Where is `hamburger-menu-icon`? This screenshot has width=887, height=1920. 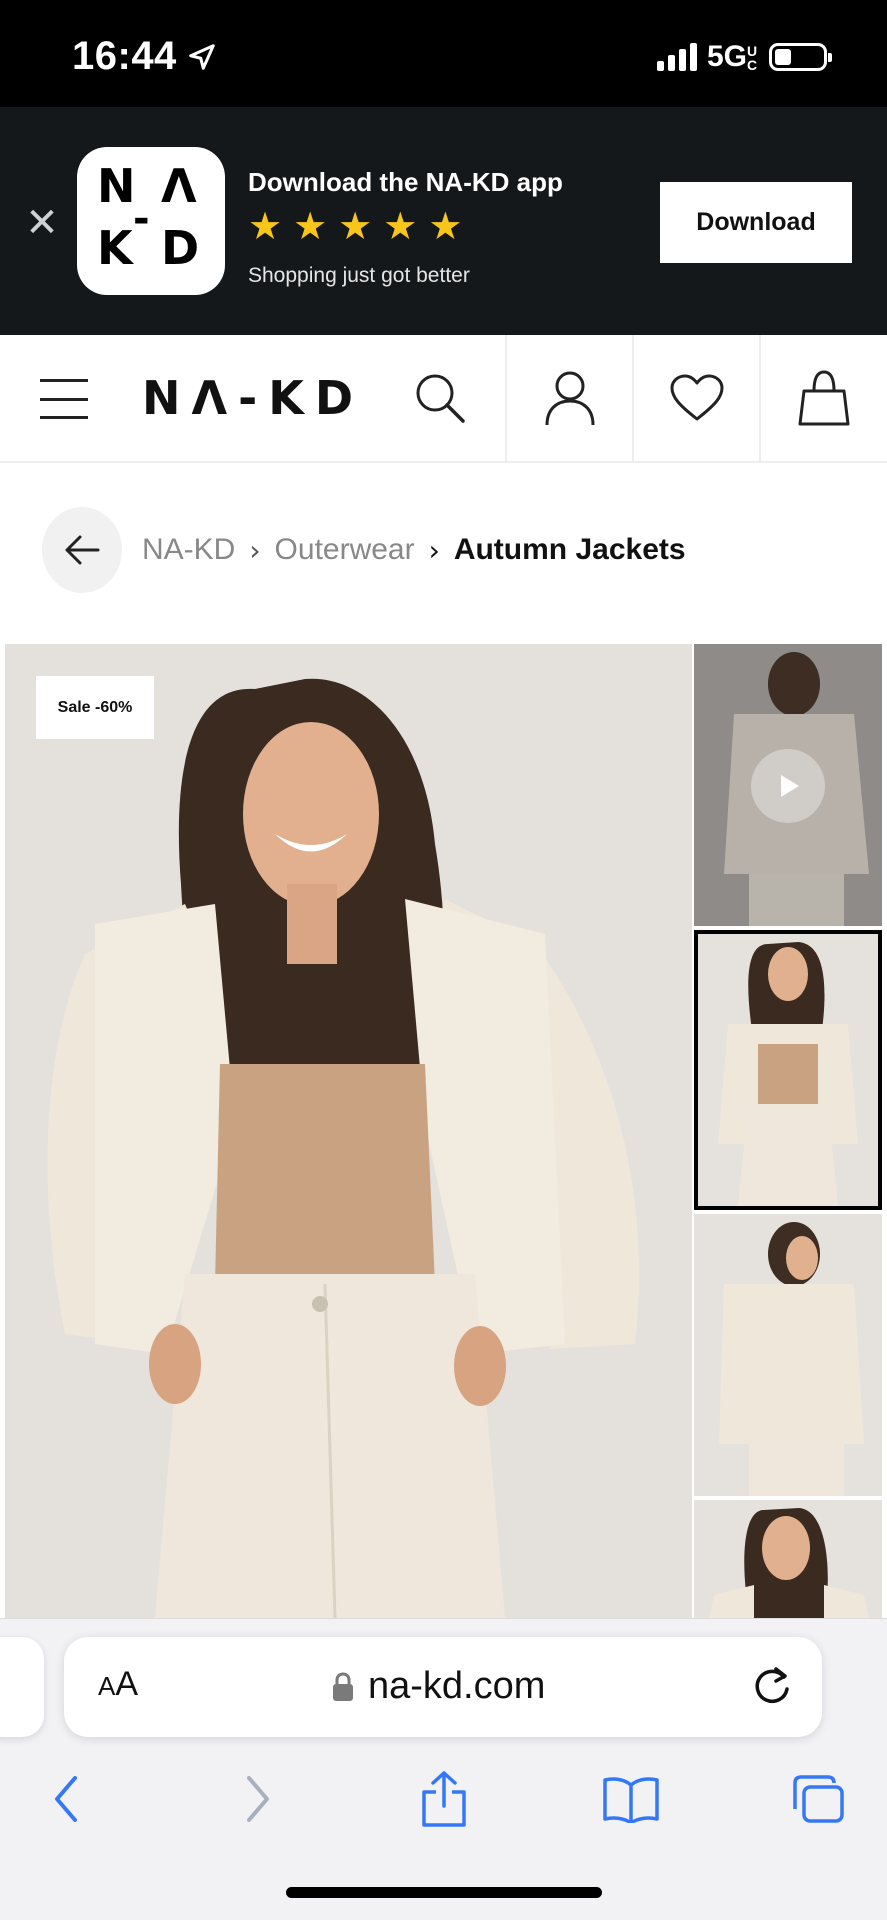
hamburger-menu-icon is located at coordinates (64, 399).